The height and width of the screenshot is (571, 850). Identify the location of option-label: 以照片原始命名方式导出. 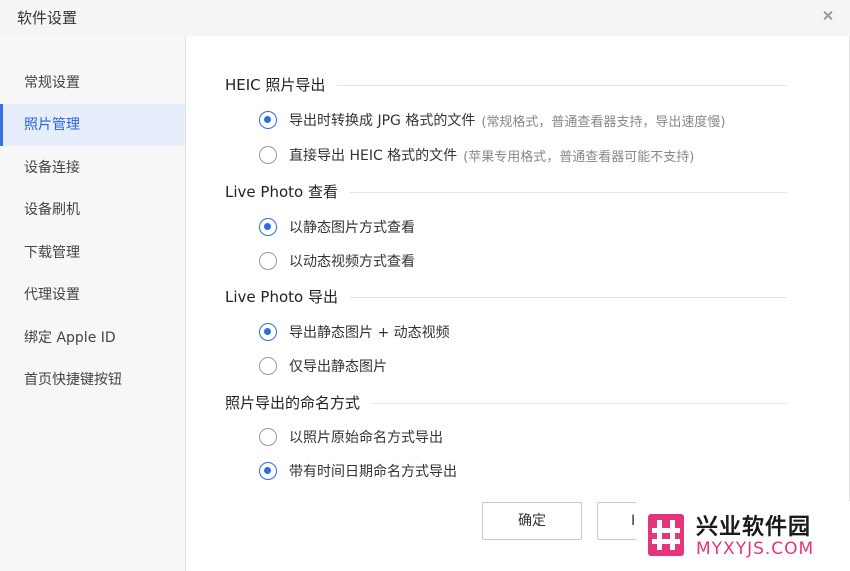
(366, 438).